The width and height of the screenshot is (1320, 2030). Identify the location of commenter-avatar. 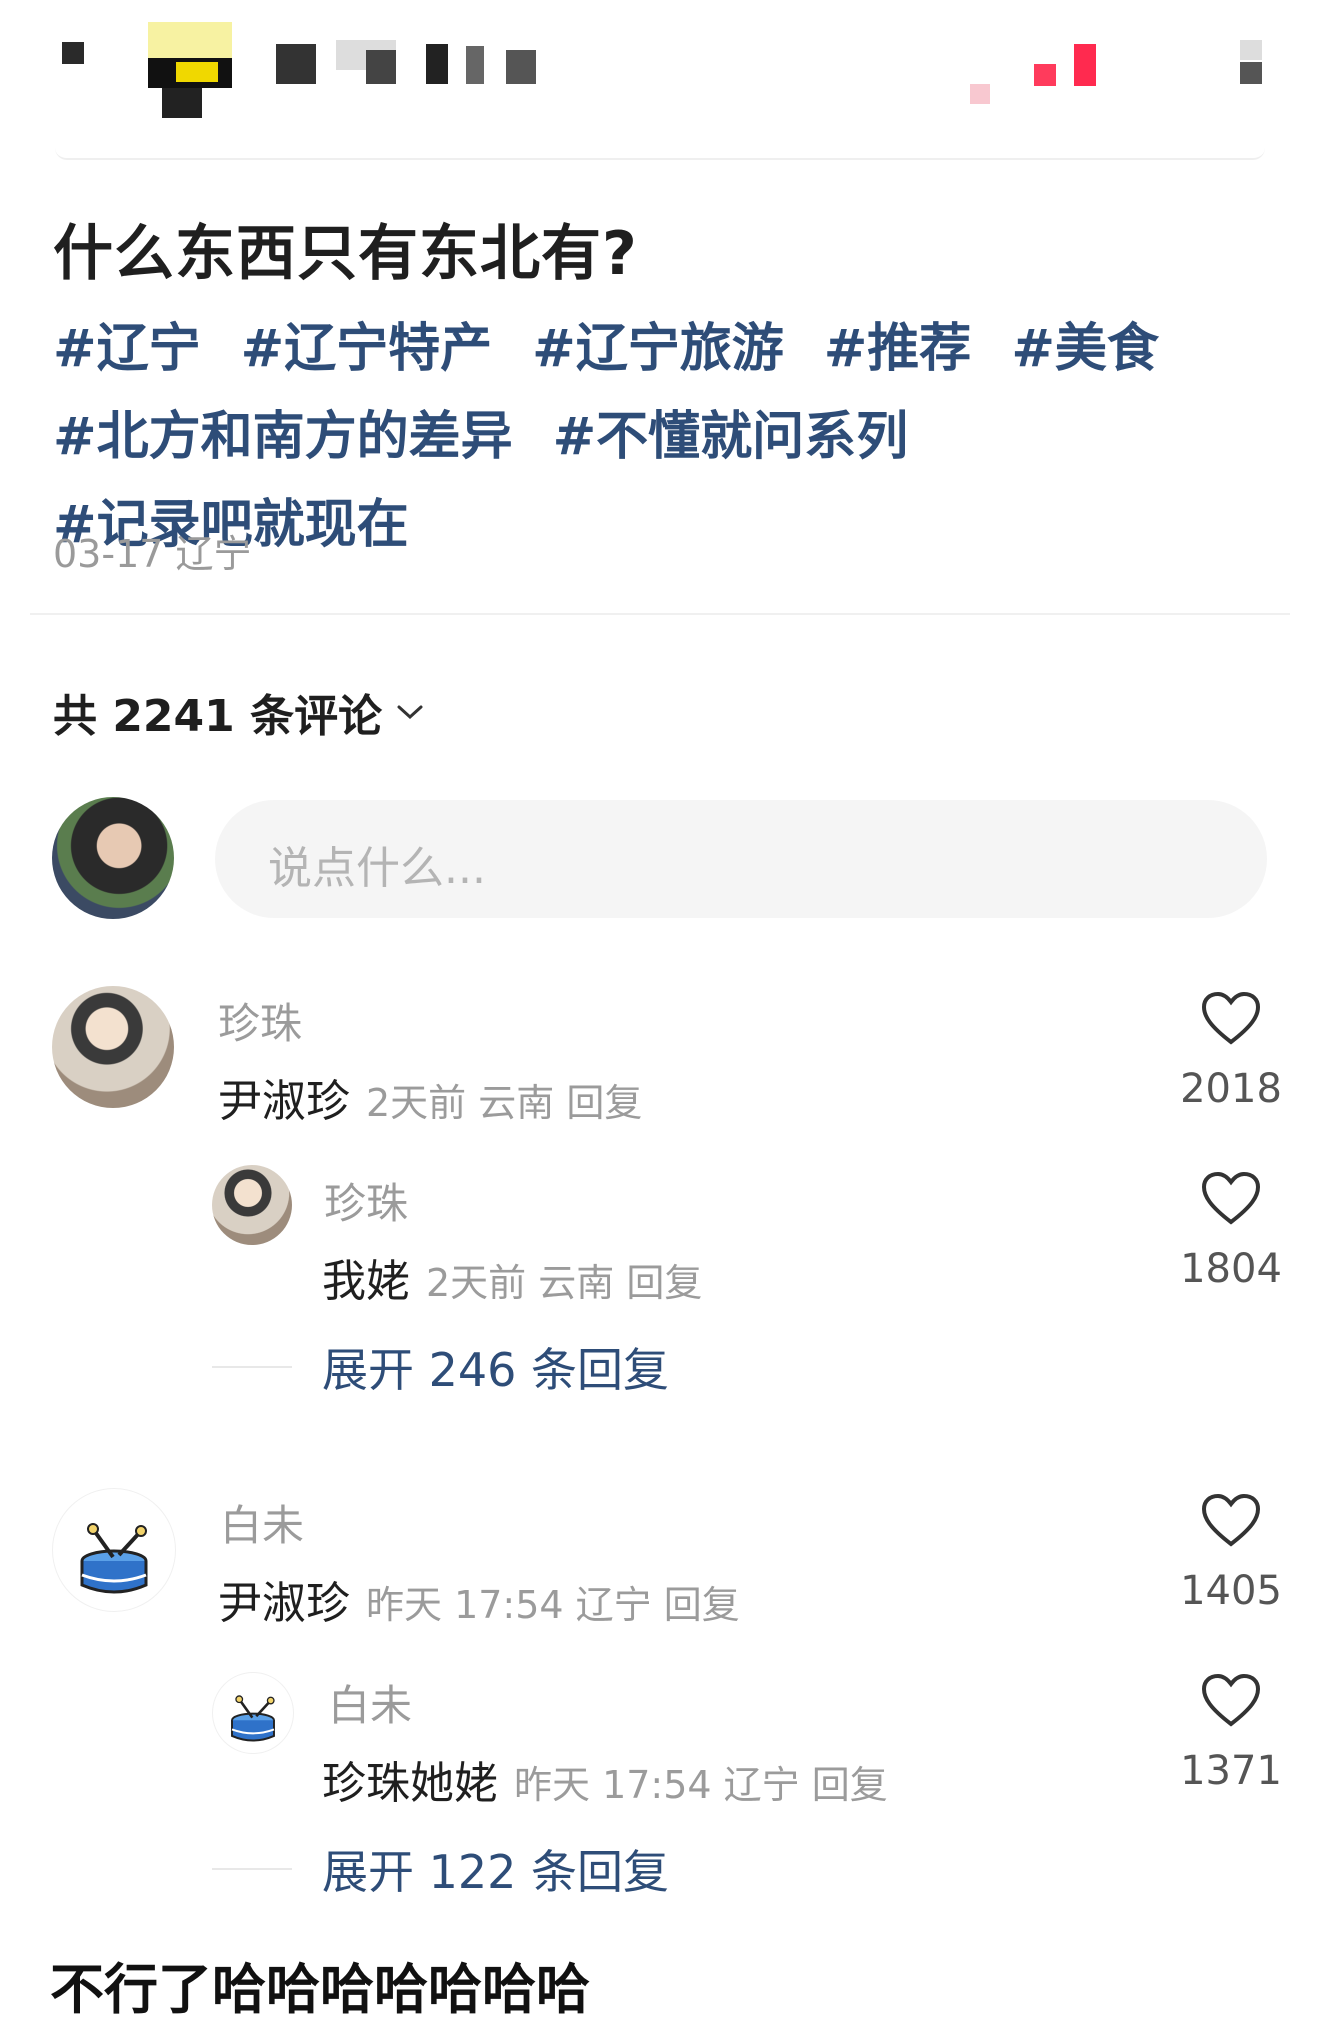
(113, 1047).